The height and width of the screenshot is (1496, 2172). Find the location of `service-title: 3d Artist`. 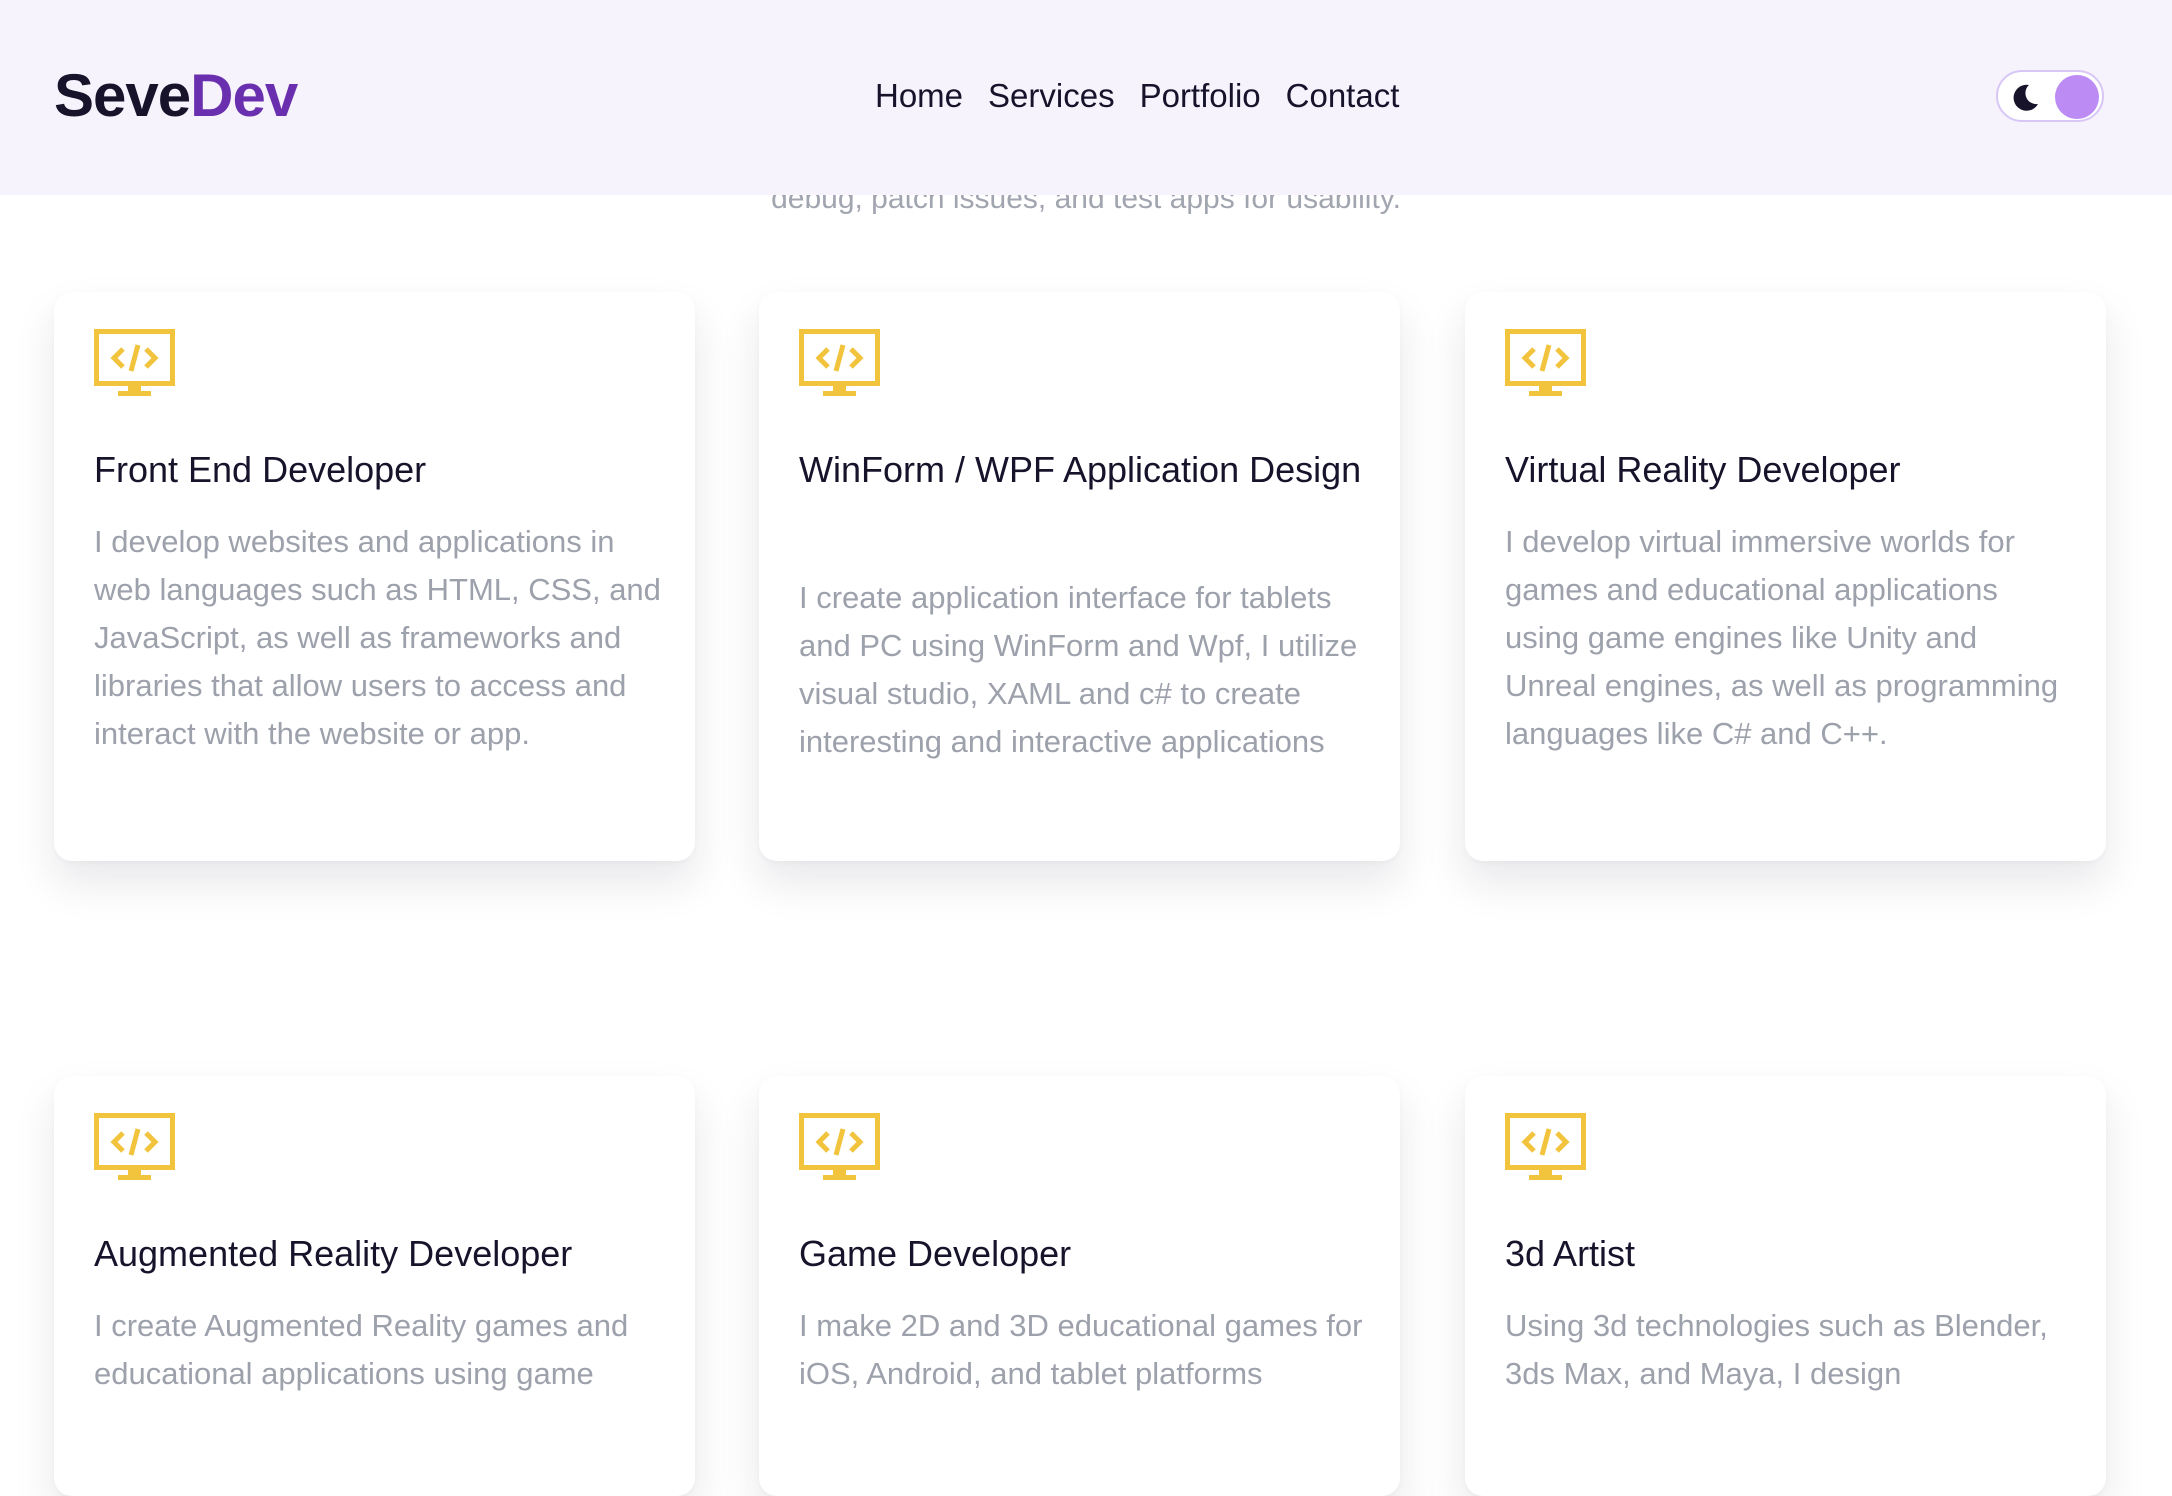

service-title: 3d Artist is located at coordinates (1570, 1253).